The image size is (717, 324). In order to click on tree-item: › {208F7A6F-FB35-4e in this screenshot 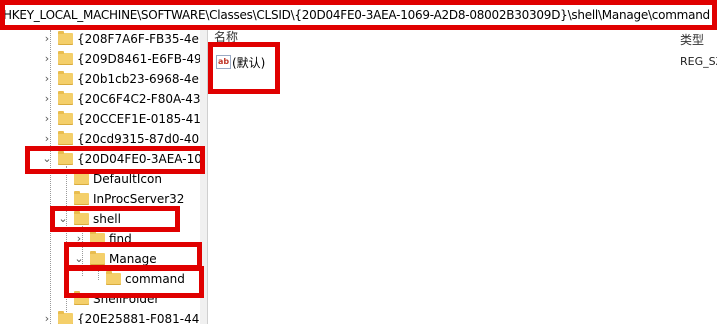, I will do `click(103, 40)`.